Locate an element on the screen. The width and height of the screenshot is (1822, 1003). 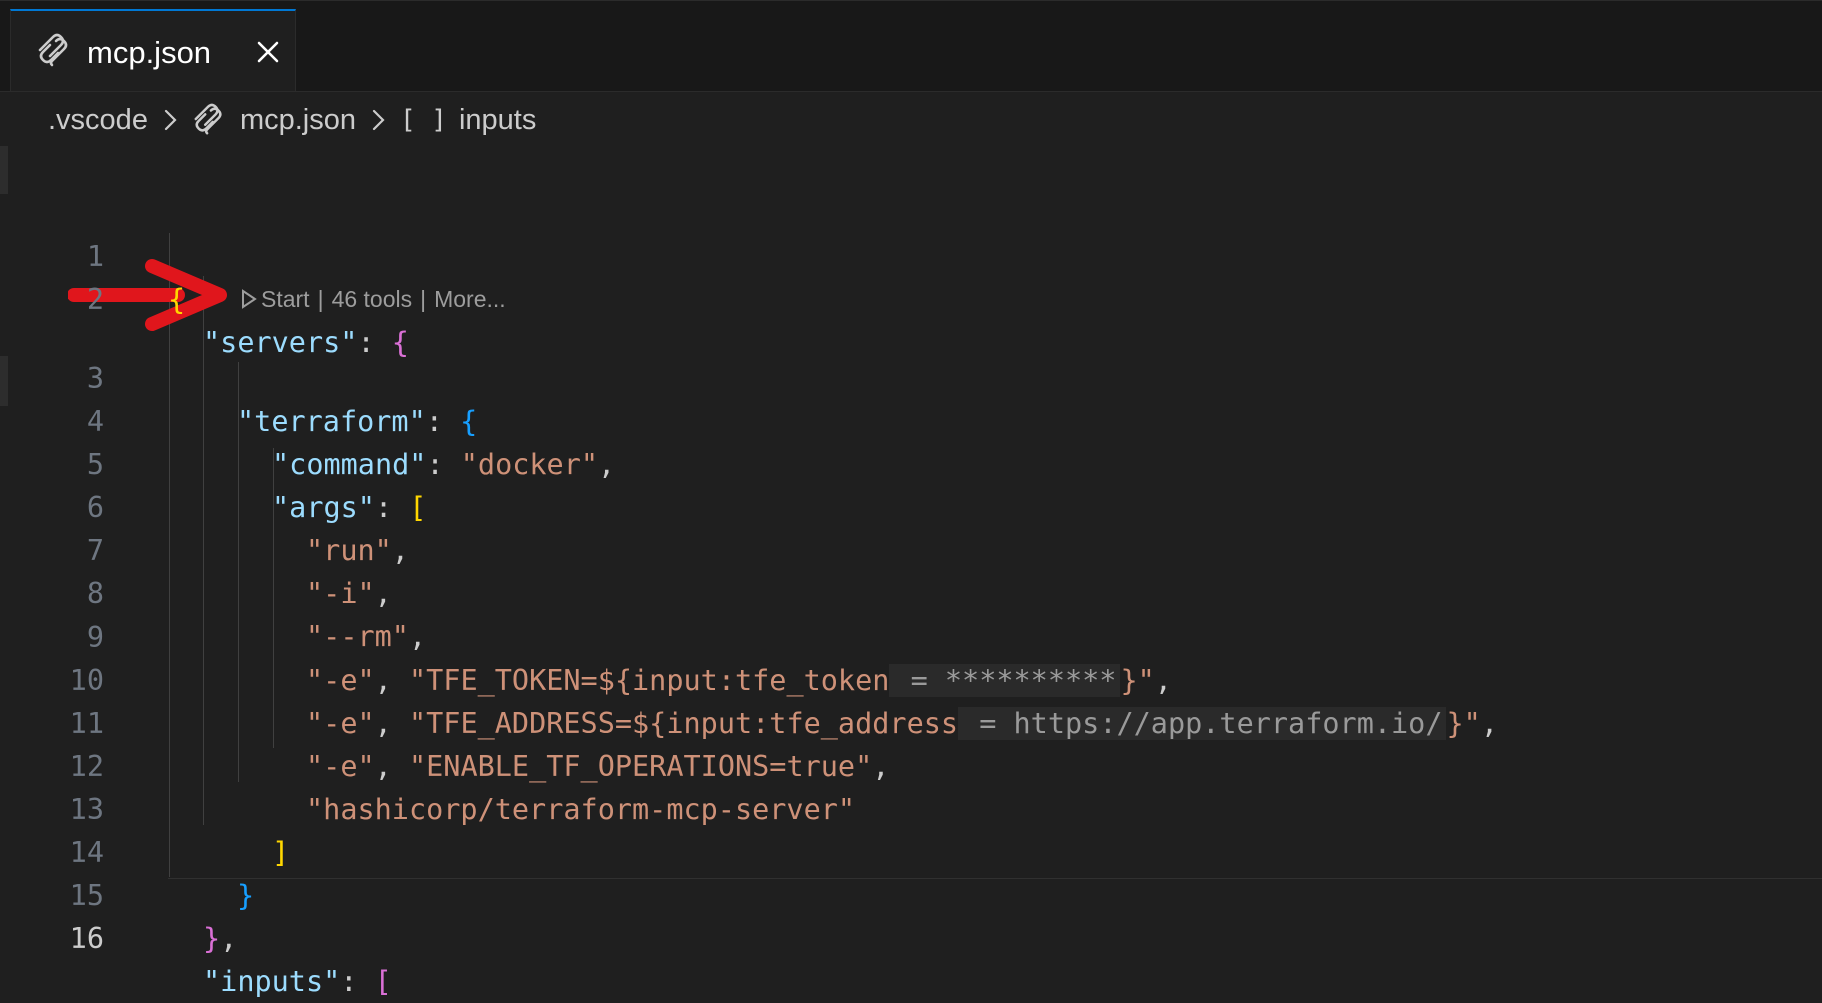
breadcrumb-folder: .vscode is located at coordinates (98, 120).